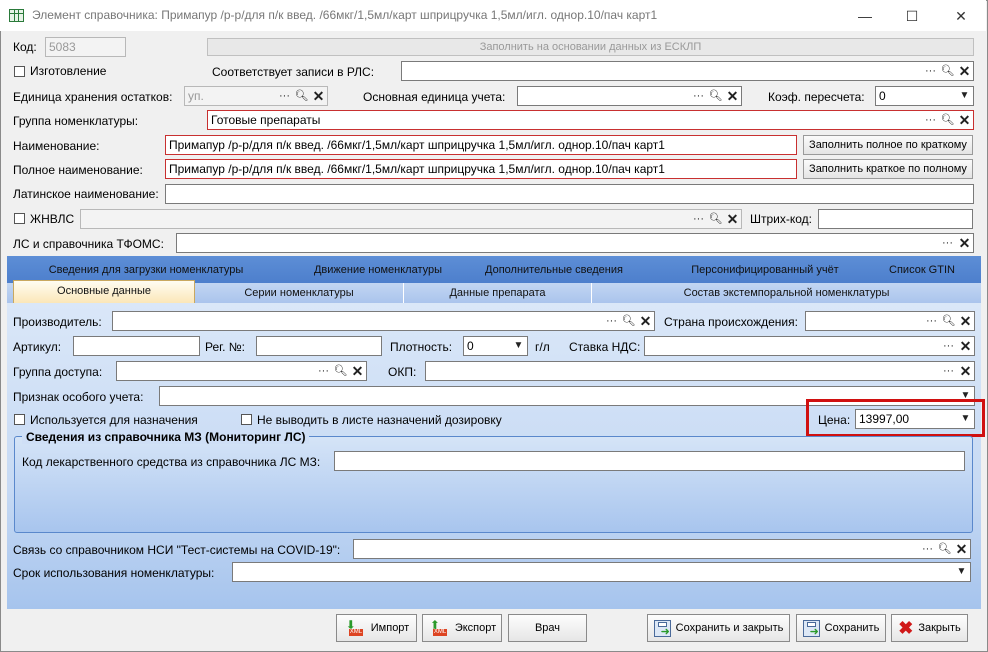 The width and height of the screenshot is (988, 652). I want to click on producer-field: ··· 🔍︎ ✕, so click(383, 321).